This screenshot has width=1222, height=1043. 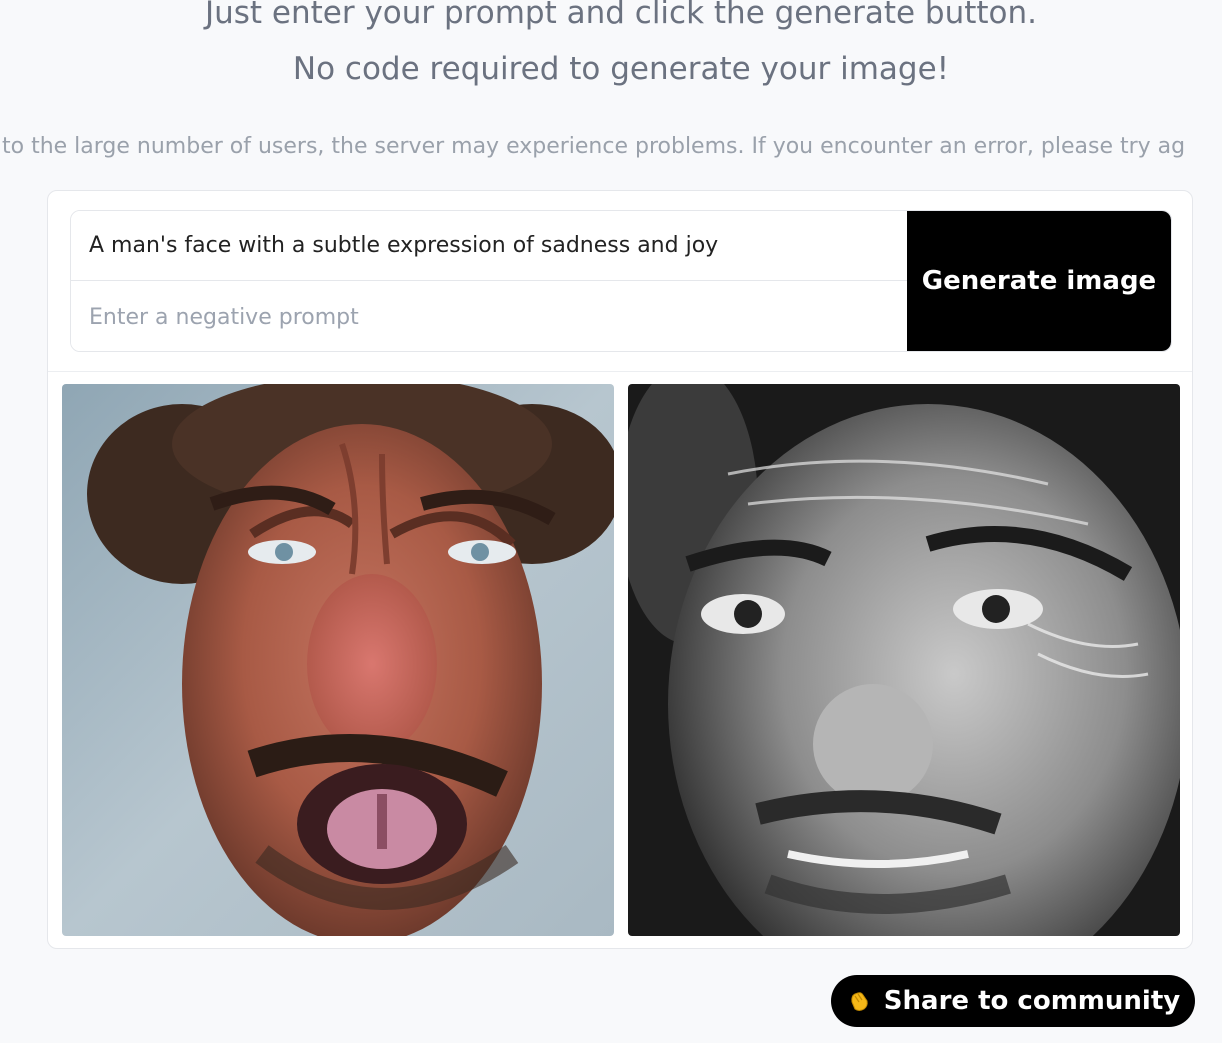 I want to click on generate-image-button: Generate image, so click(x=1039, y=281).